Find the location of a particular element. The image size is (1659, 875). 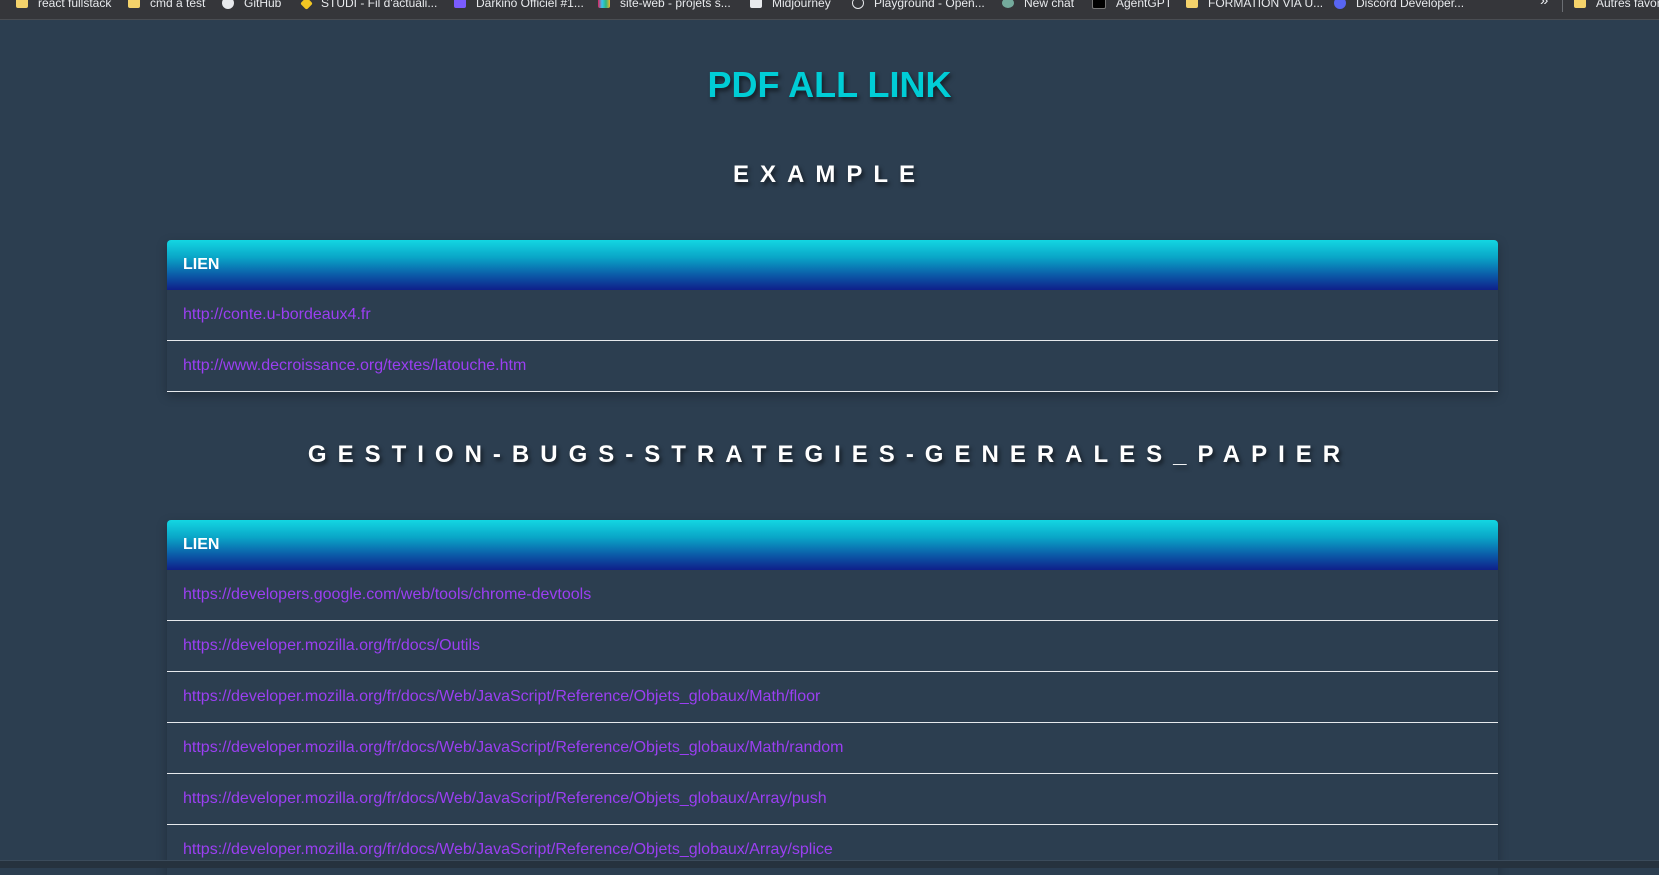

section-heading-gestion-bugs: GESTION-BUGS-STRATEGIES-GENERALES_PAPIER is located at coordinates (829, 454).